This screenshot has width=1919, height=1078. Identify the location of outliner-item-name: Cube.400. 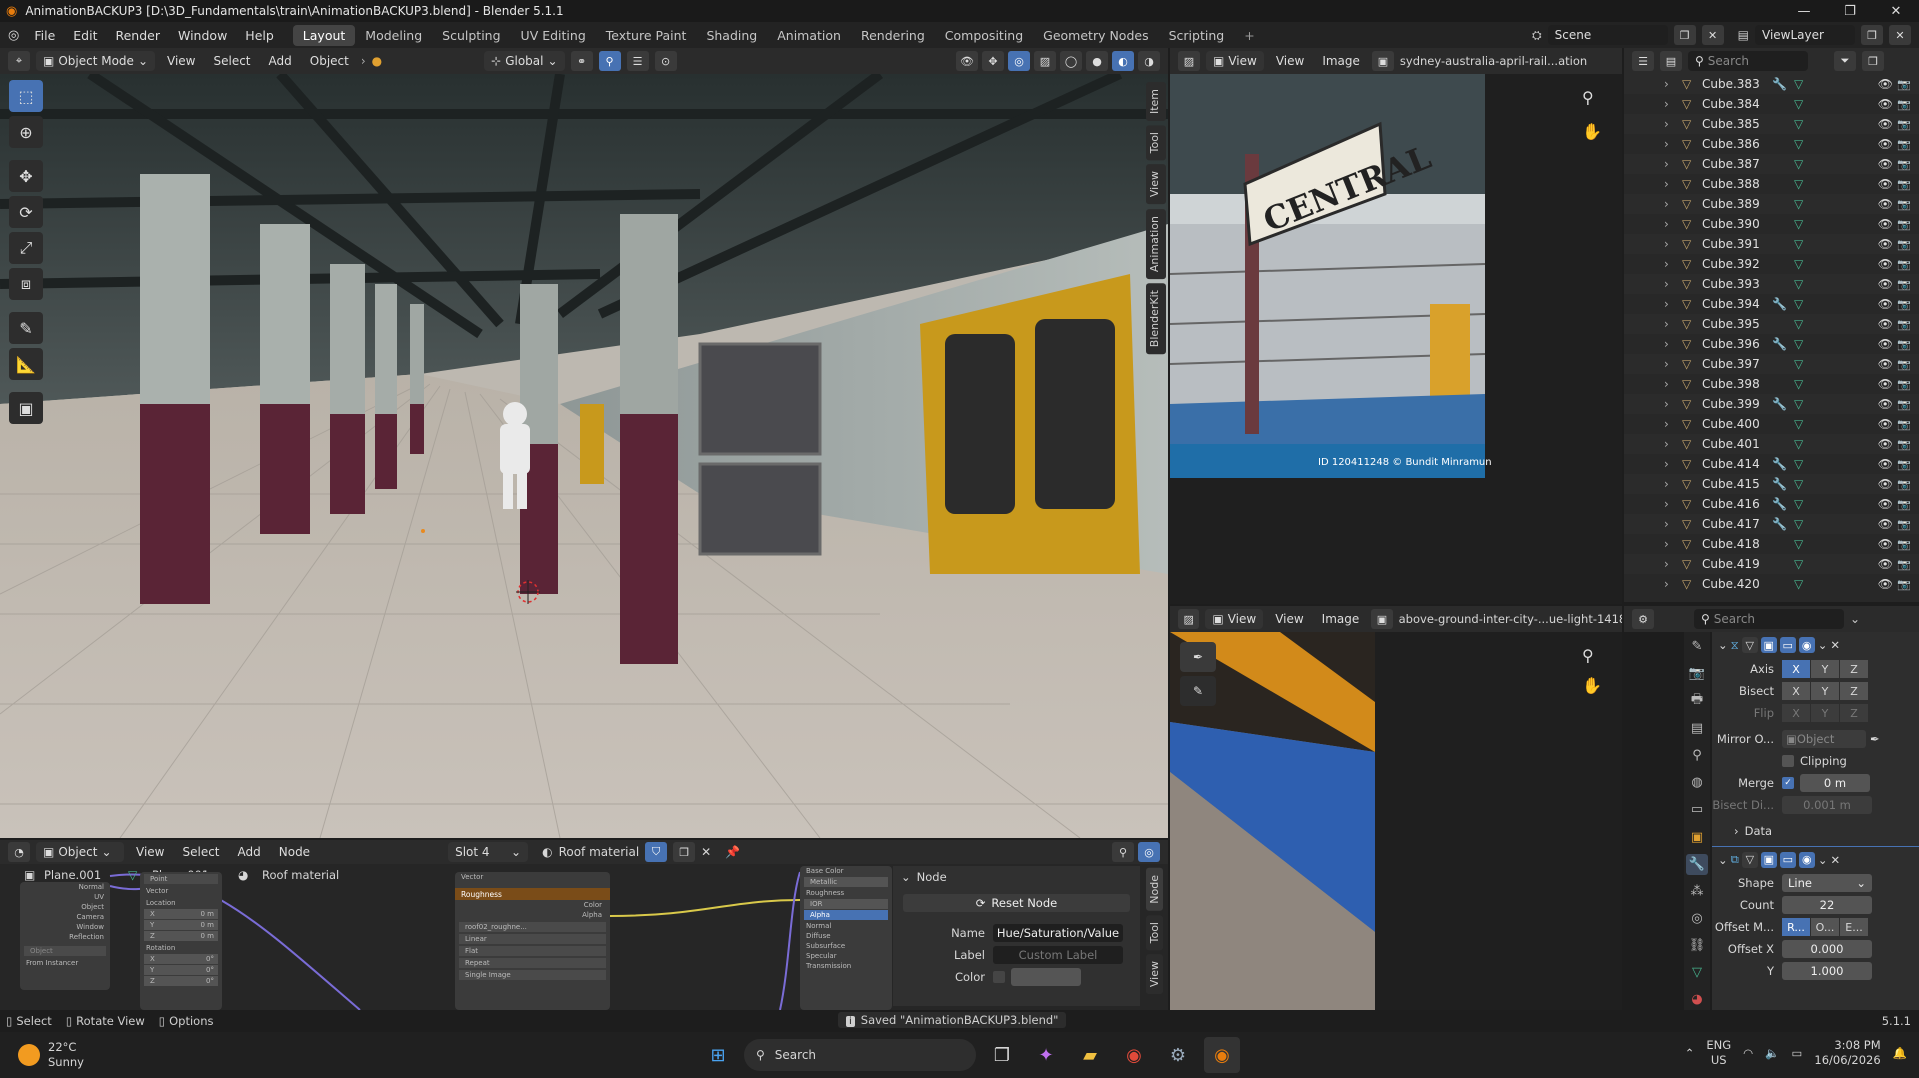
(1737, 424).